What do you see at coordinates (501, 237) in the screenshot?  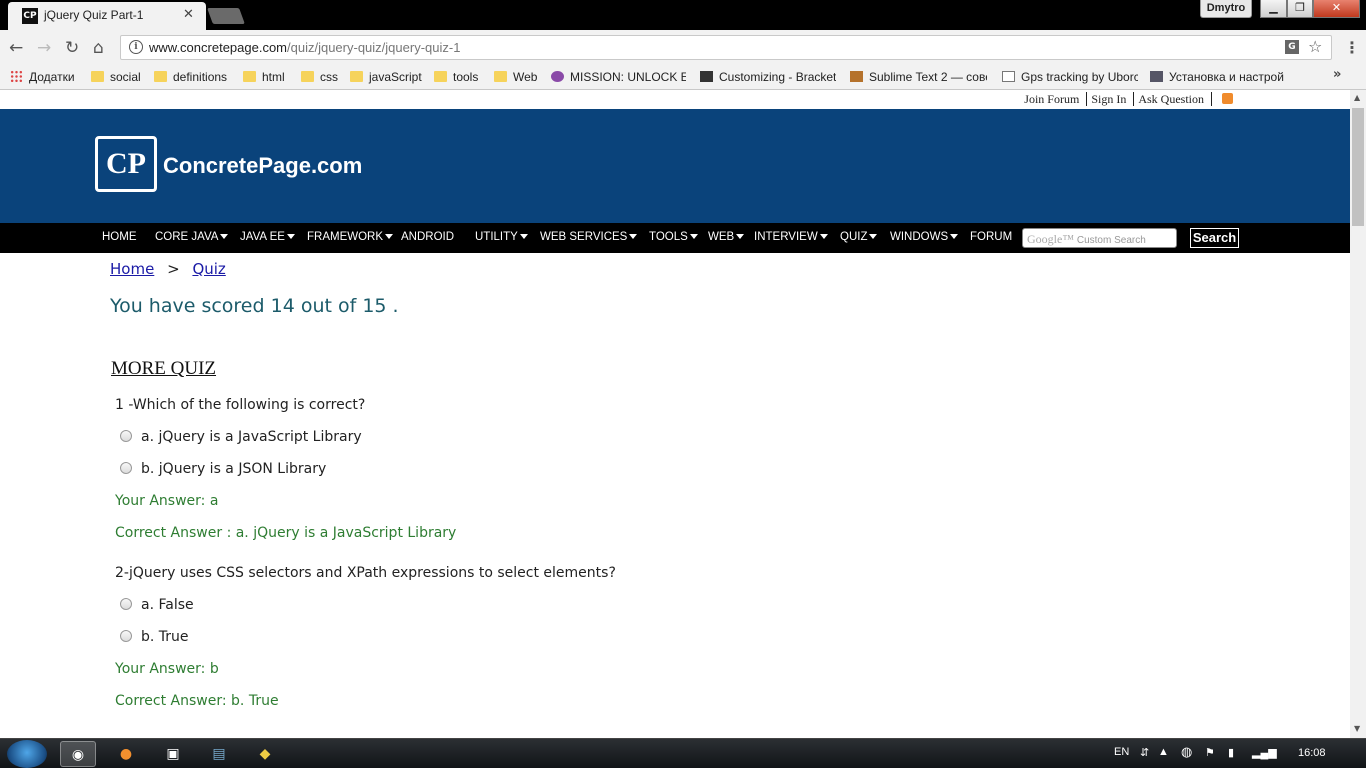 I see `nav-utility: UTILITY` at bounding box center [501, 237].